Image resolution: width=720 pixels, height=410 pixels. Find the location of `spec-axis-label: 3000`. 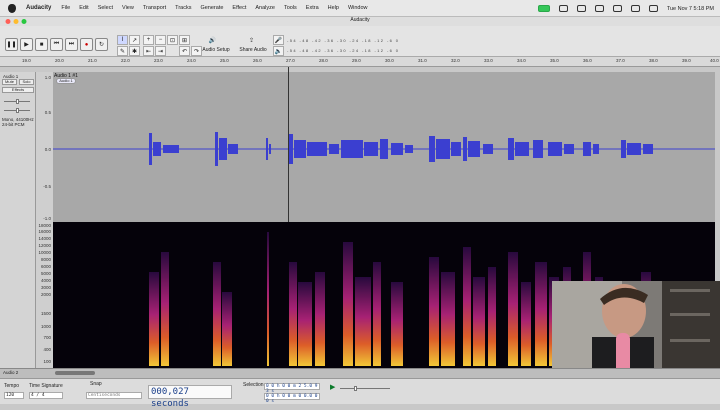

spec-axis-label: 3000 is located at coordinates (45, 287).